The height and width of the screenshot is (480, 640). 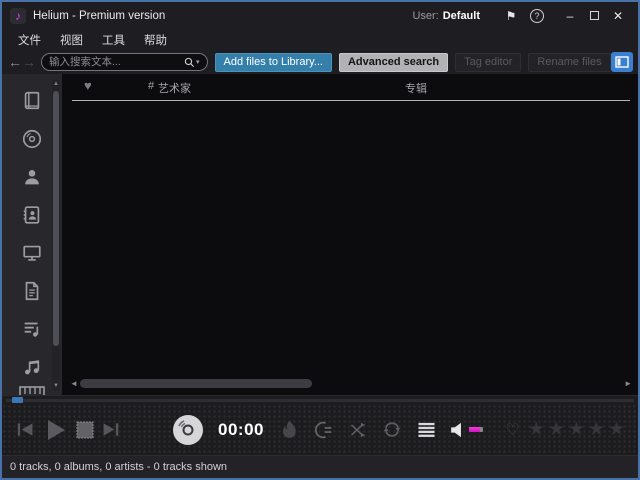 What do you see at coordinates (29, 40) in the screenshot?
I see `menu-file: 文件` at bounding box center [29, 40].